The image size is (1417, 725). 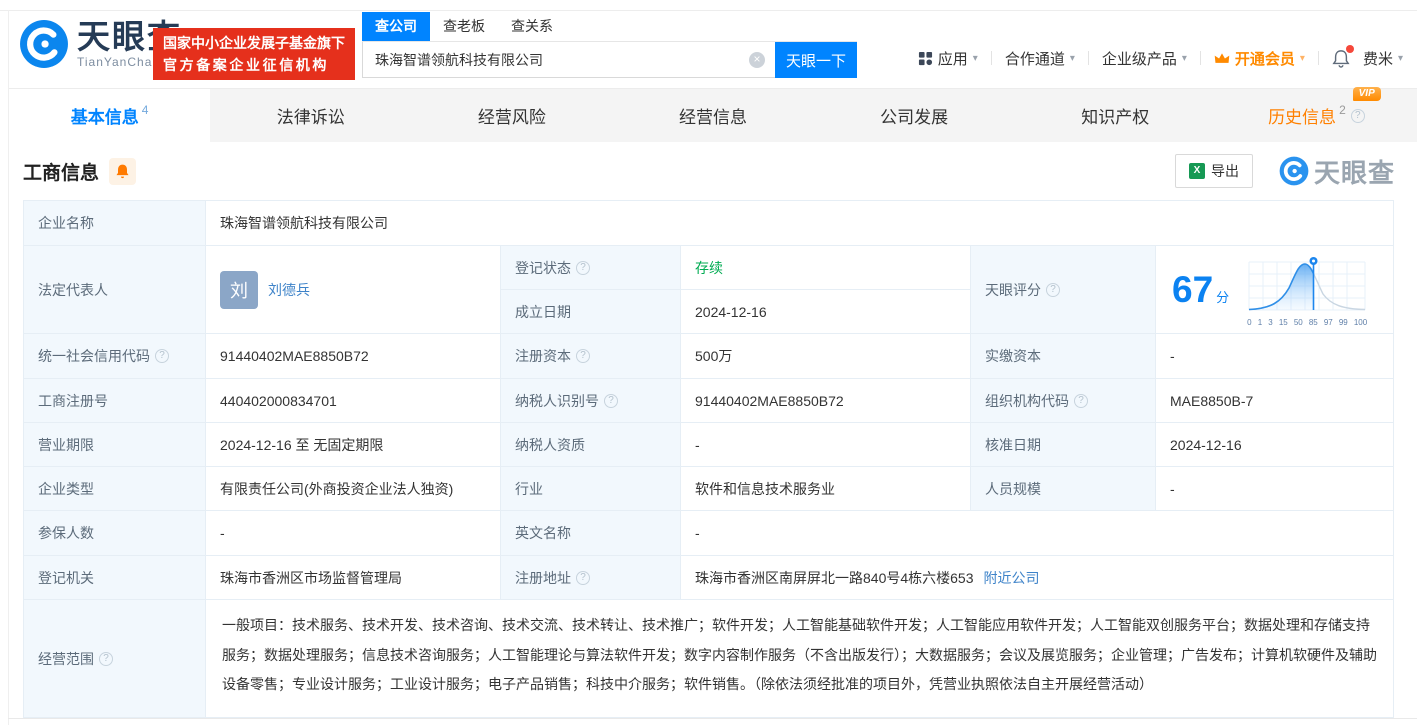 What do you see at coordinates (44, 44) in the screenshot?
I see `tianyancha-logo-icon` at bounding box center [44, 44].